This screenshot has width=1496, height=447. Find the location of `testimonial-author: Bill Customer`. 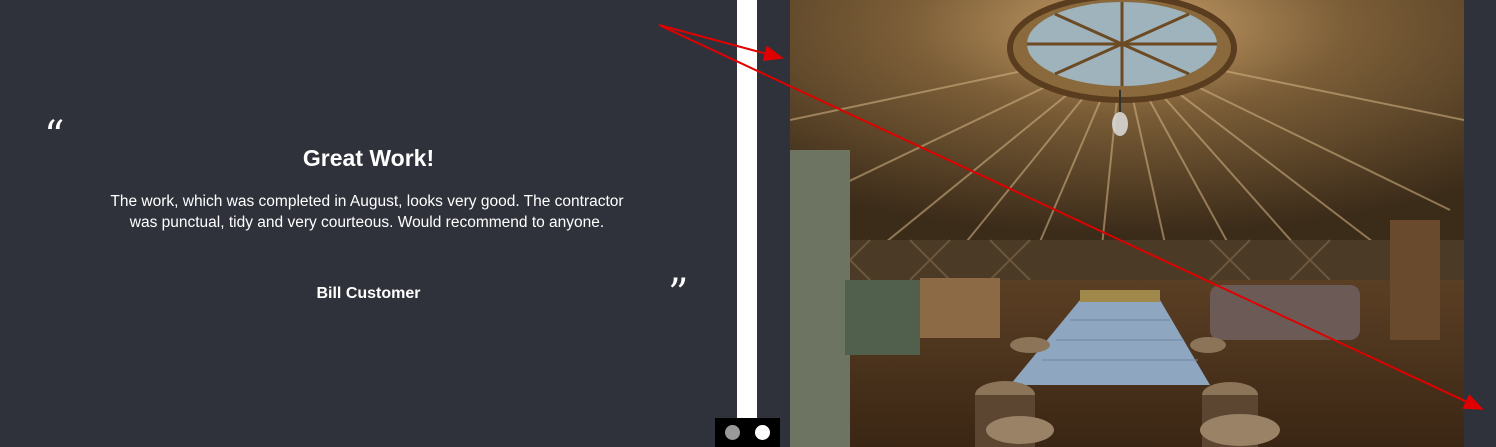

testimonial-author: Bill Customer is located at coordinates (368, 293).